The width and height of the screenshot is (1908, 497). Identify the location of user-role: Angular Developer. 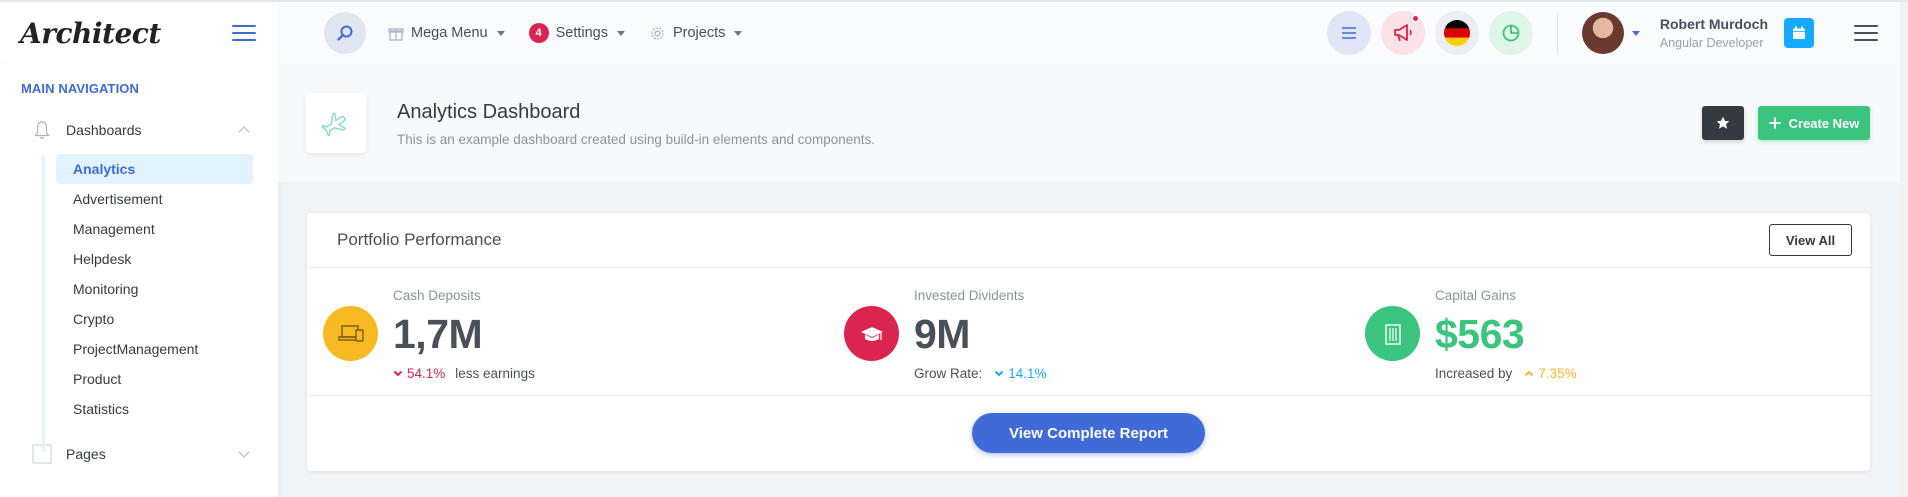
(1711, 43).